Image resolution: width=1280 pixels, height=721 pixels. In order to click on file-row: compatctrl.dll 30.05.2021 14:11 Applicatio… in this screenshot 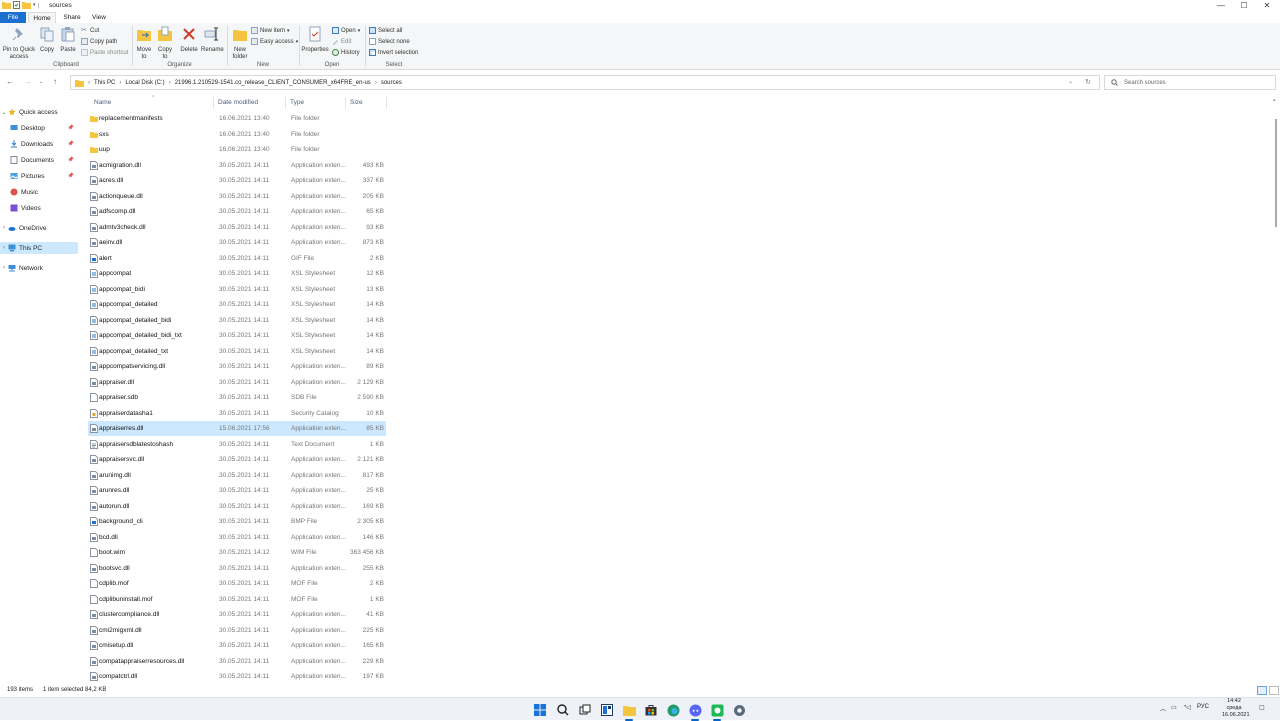, I will do `click(237, 676)`.